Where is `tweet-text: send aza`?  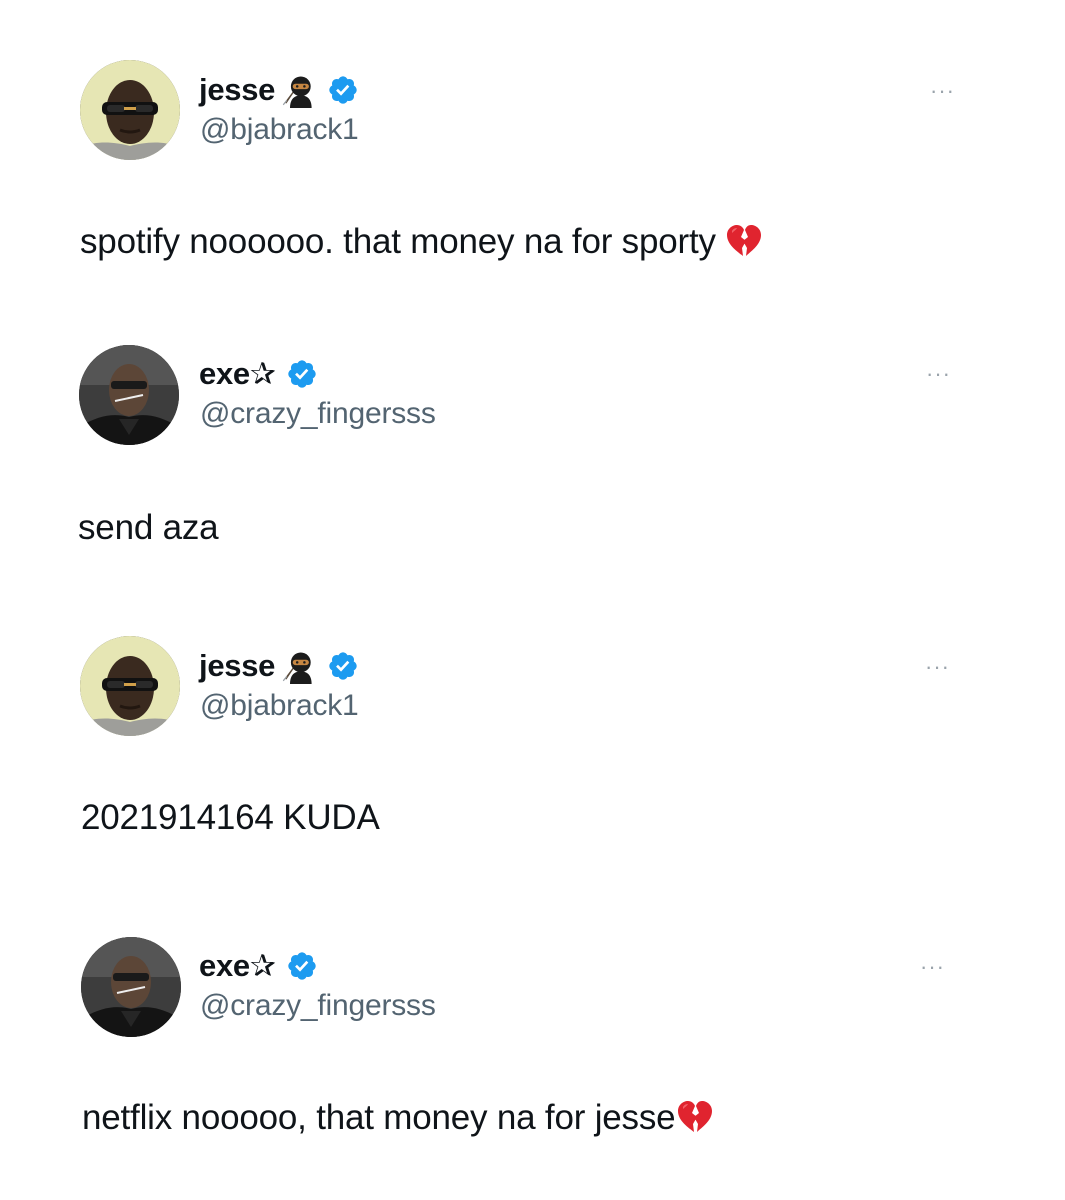 tweet-text: send aza is located at coordinates (148, 528).